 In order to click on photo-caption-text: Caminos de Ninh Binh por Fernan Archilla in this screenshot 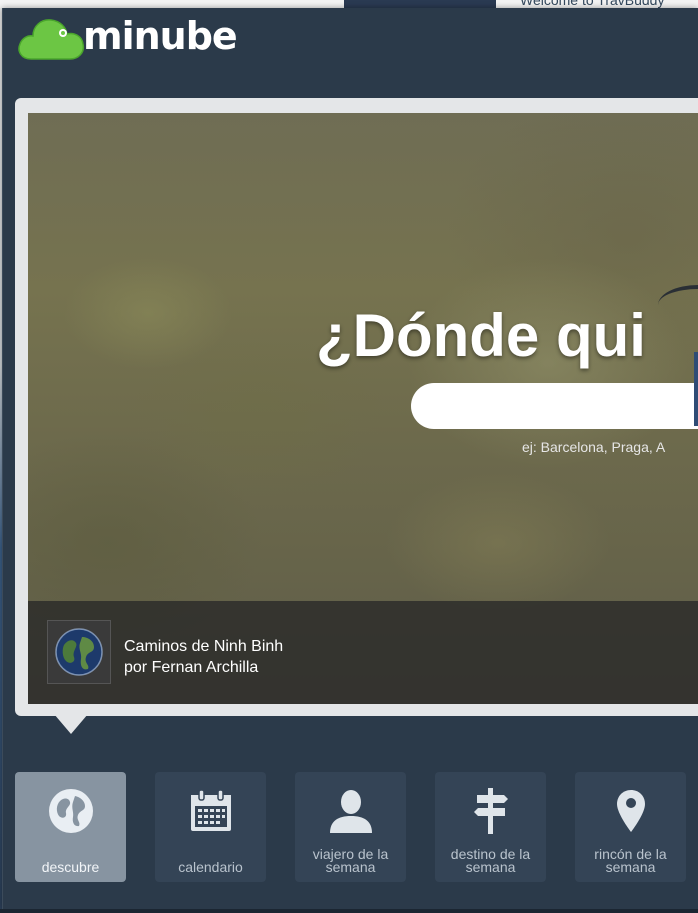, I will do `click(203, 657)`.